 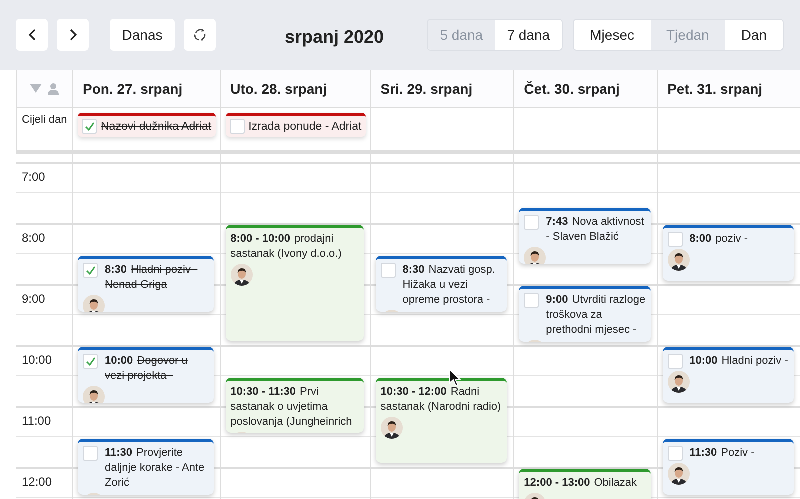 I want to click on event-text: 12:00 - 13:00 Obilazak, so click(x=581, y=483).